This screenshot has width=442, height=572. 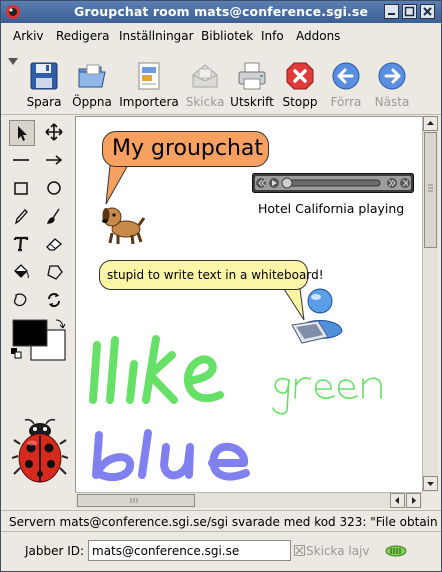 I want to click on open-button: Öppna, so click(x=92, y=86).